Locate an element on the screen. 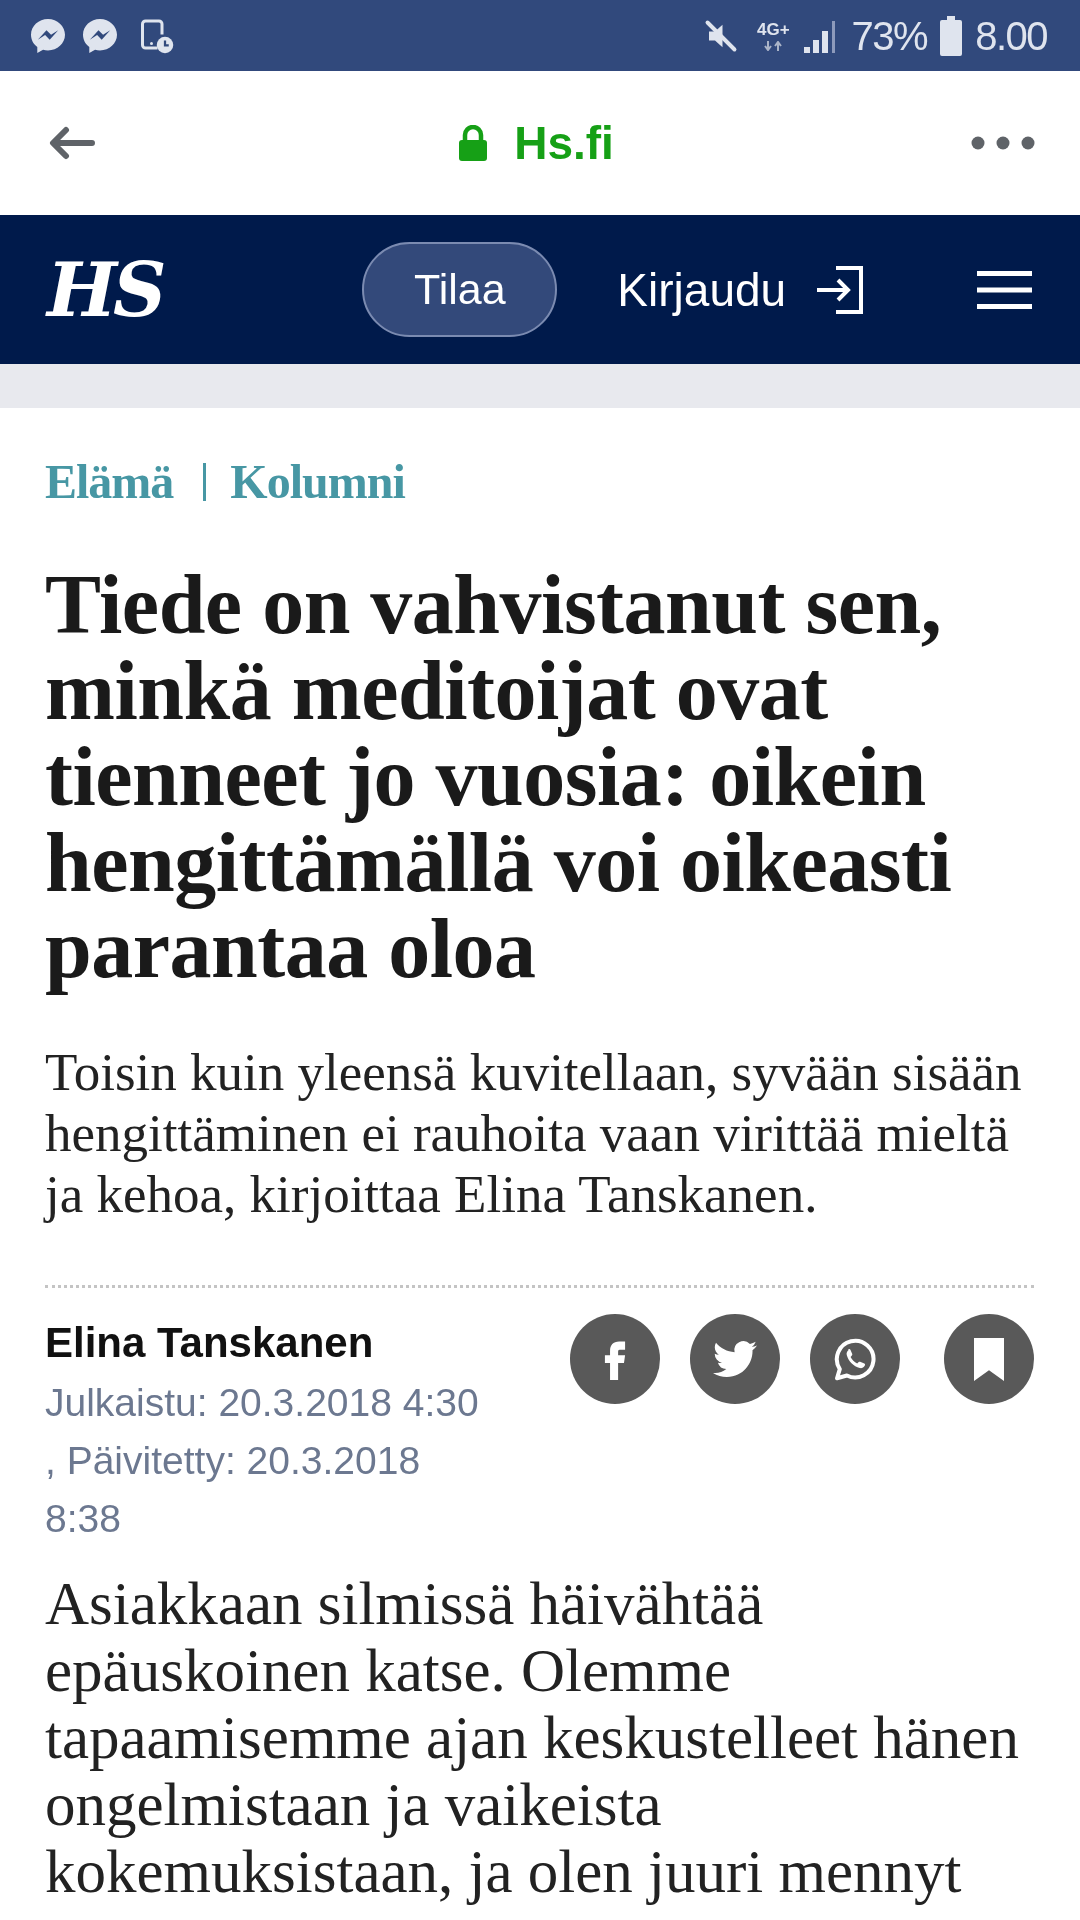 This screenshot has height=1920, width=1080. data-arrows-icon is located at coordinates (773, 45).